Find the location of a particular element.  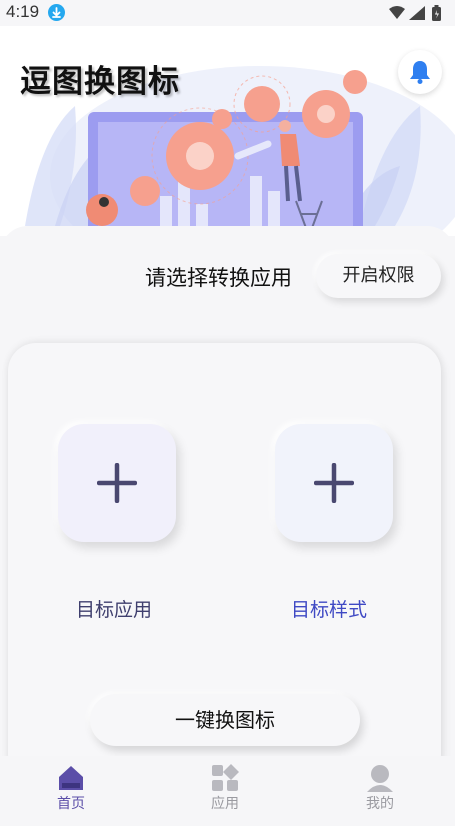

tab-home-label: 首页 is located at coordinates (71, 804).